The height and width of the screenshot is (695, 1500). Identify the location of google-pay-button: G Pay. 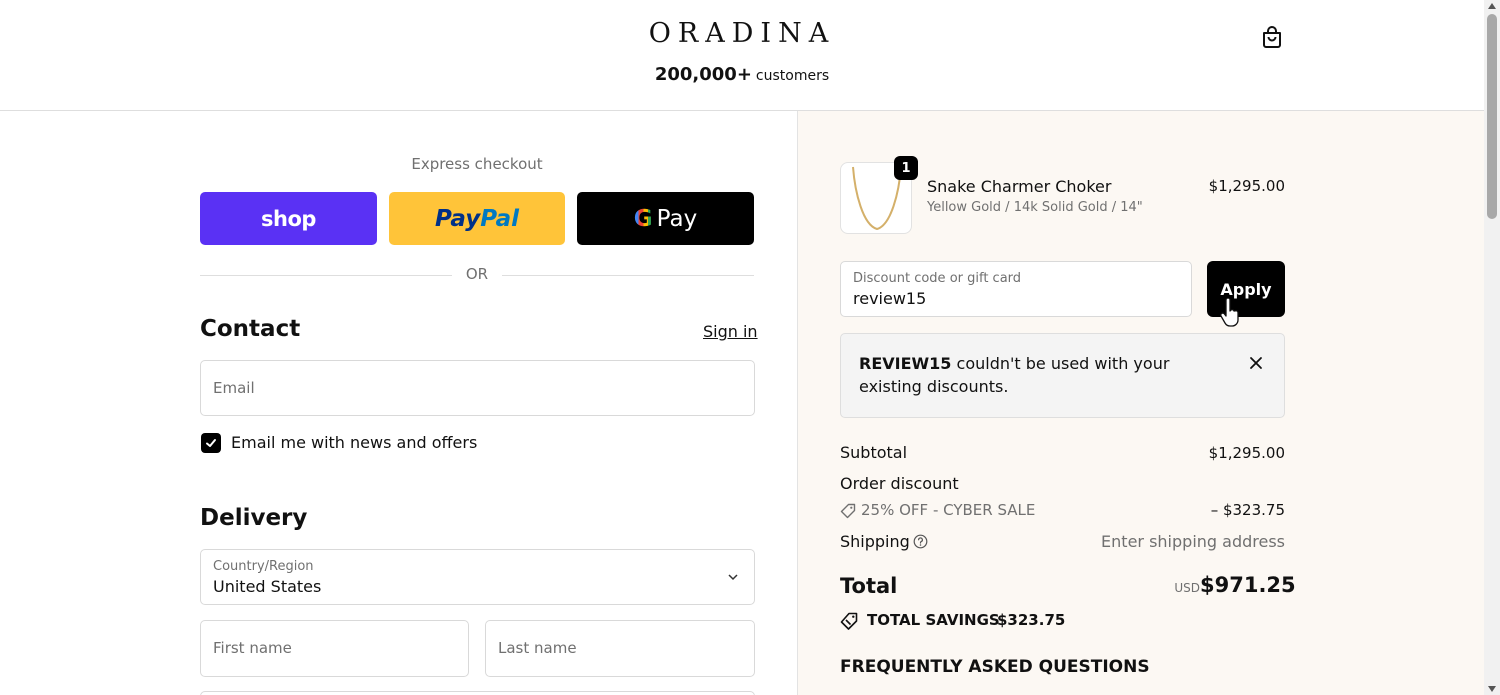
(665, 218).